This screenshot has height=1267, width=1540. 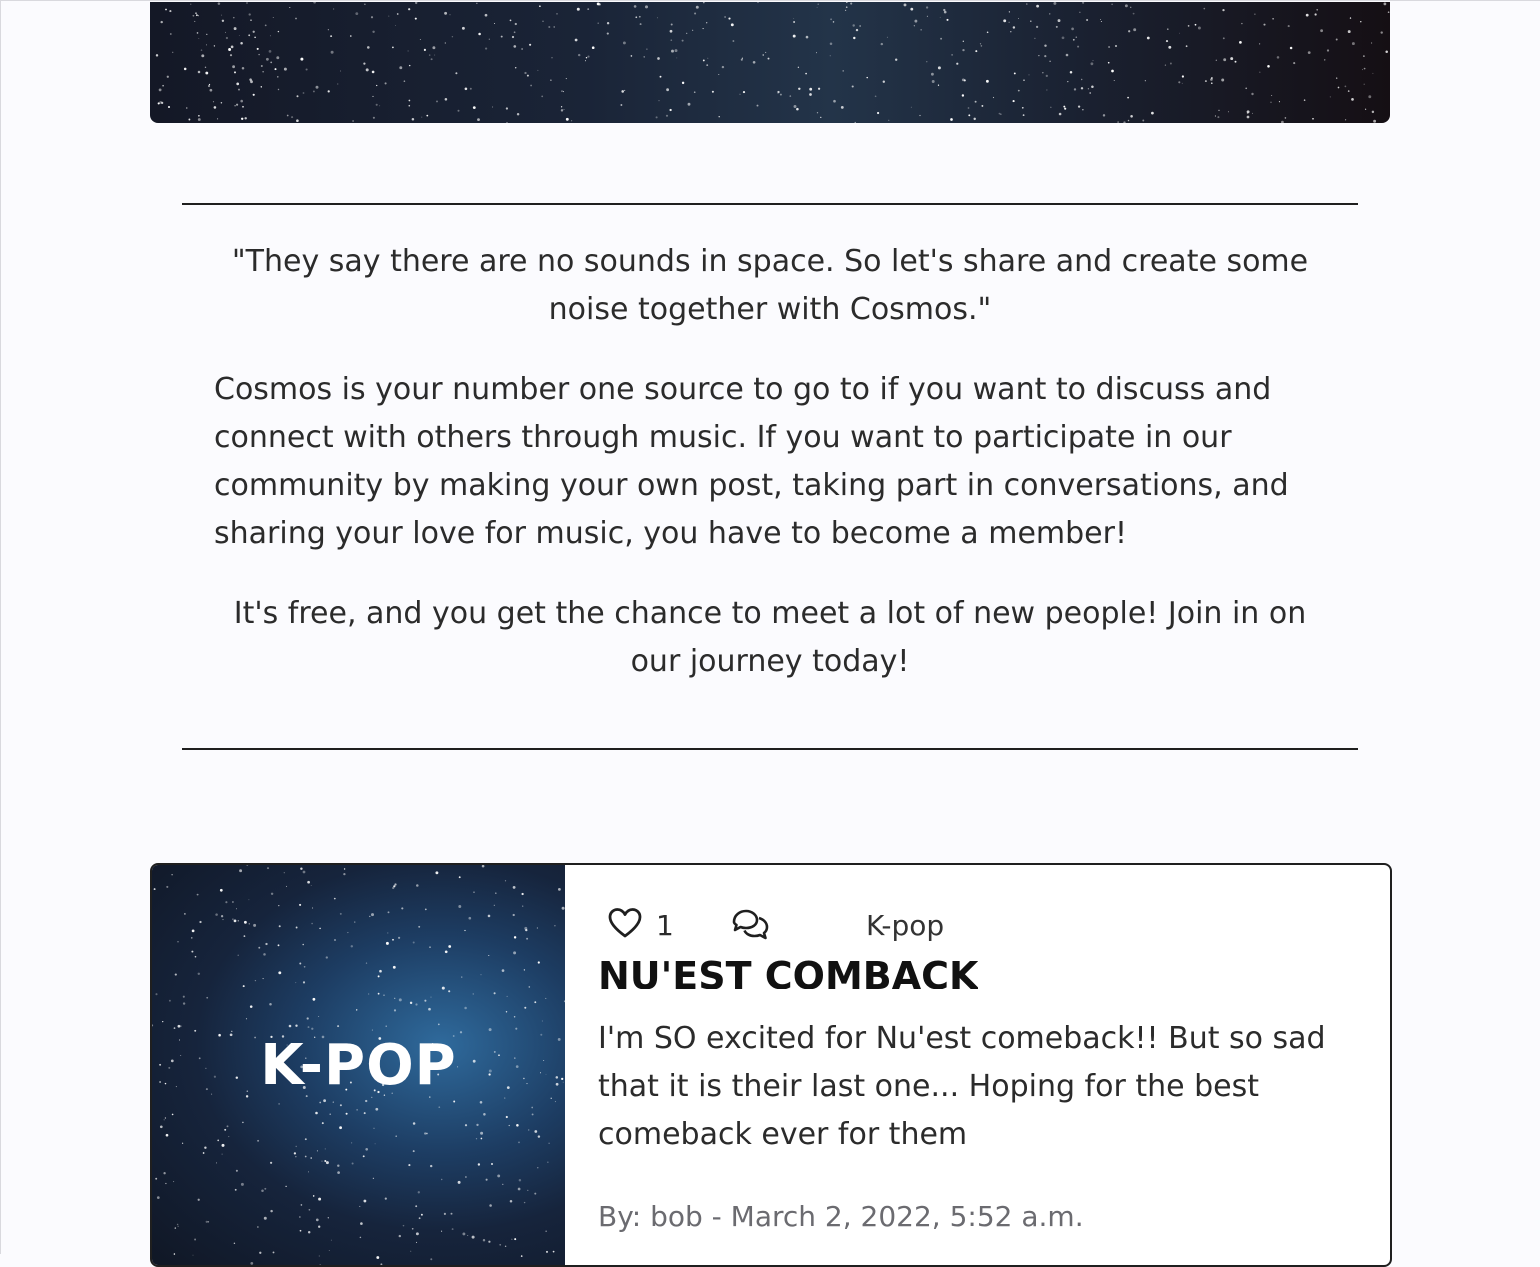 What do you see at coordinates (946, 925) in the screenshot?
I see `post-meta: 1 K-pop` at bounding box center [946, 925].